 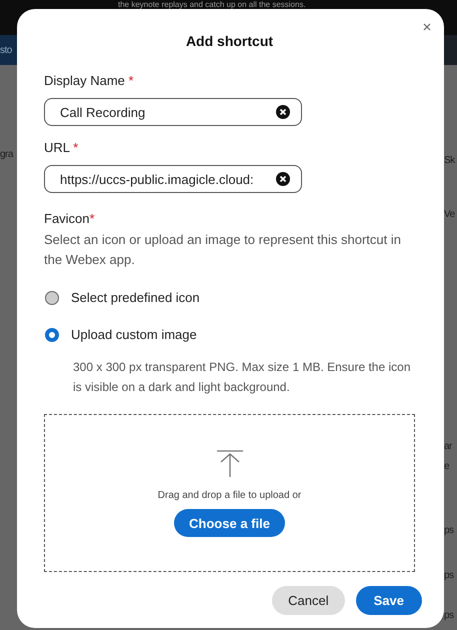 What do you see at coordinates (242, 377) in the screenshot?
I see `hint-text: 300 x 300 px transparent PNG. Max size 1 MB. Ensure the icon is visible on a dark and light background.` at bounding box center [242, 377].